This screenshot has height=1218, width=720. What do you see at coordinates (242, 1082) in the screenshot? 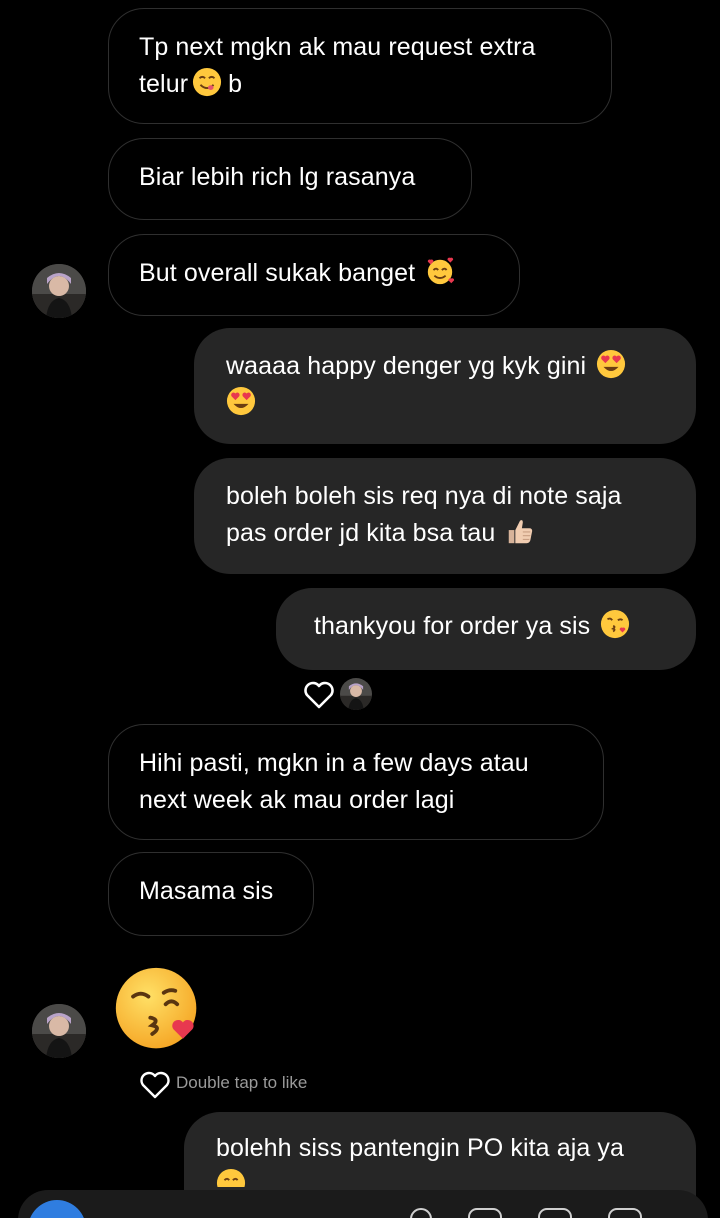
I see `double-tap-label: Double tap to like` at bounding box center [242, 1082].